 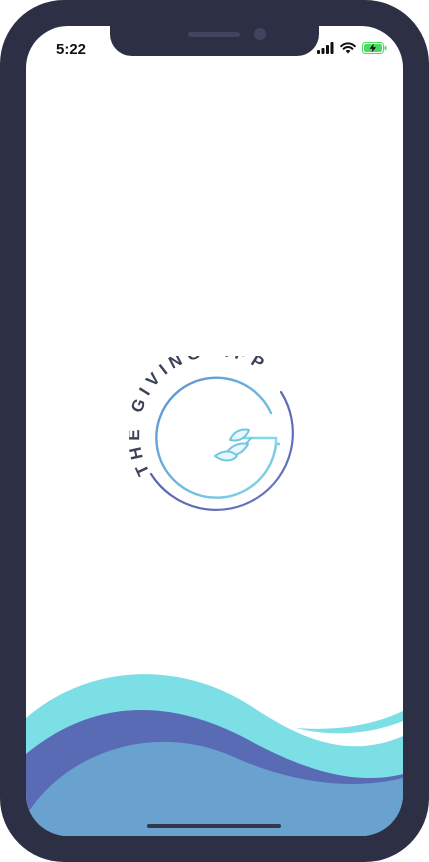 What do you see at coordinates (2, 131) in the screenshot?
I see `mute-switch` at bounding box center [2, 131].